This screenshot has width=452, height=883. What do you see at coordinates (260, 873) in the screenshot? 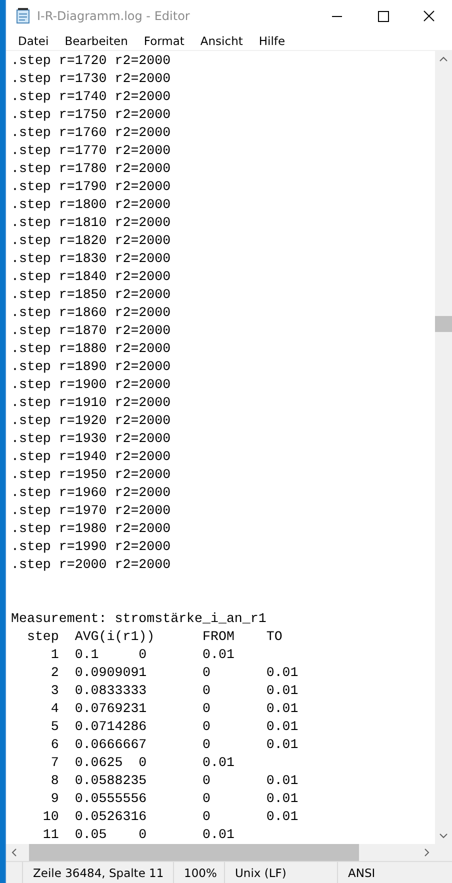
I see `line-ending: Unix (LF)` at bounding box center [260, 873].